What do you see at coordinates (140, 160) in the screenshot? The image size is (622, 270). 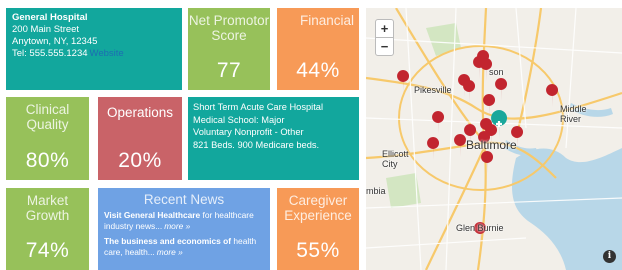 I see `operations-value: 20%` at bounding box center [140, 160].